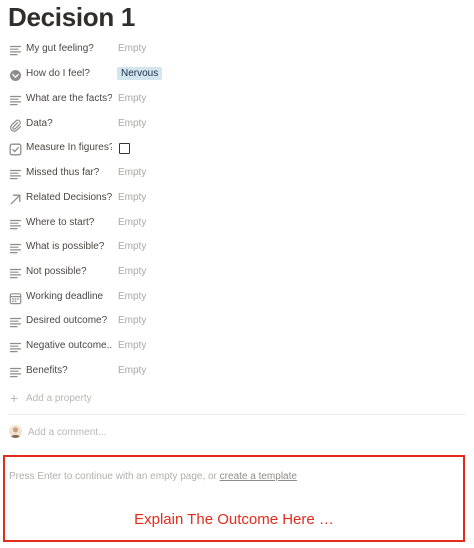 This screenshot has height=548, width=474. What do you see at coordinates (65, 246) in the screenshot?
I see `property-label: What is possible?` at bounding box center [65, 246].